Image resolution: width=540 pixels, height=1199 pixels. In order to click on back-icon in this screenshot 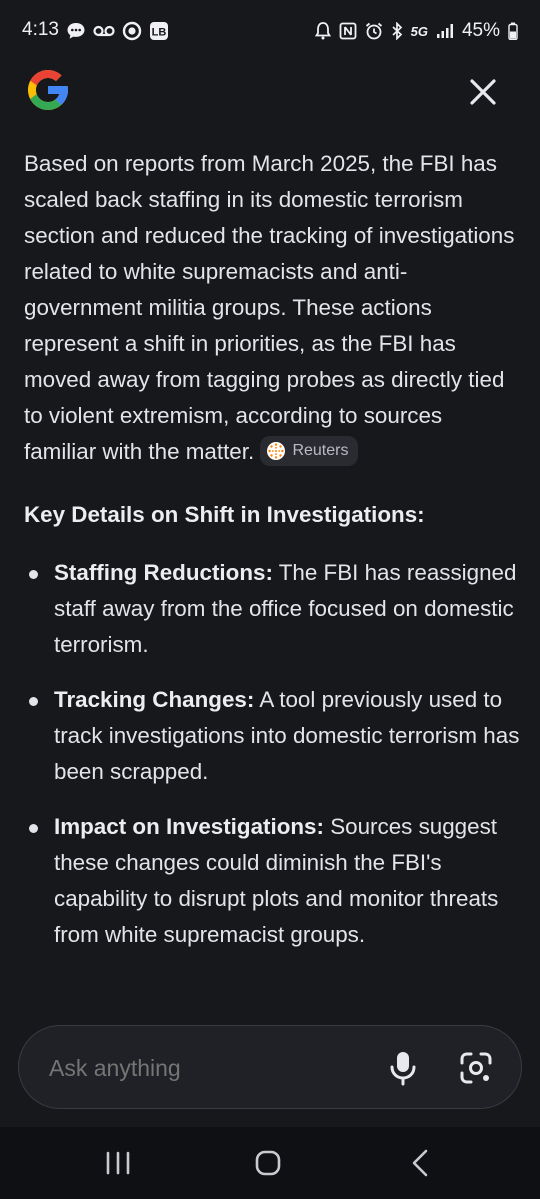, I will do `click(420, 1163)`.